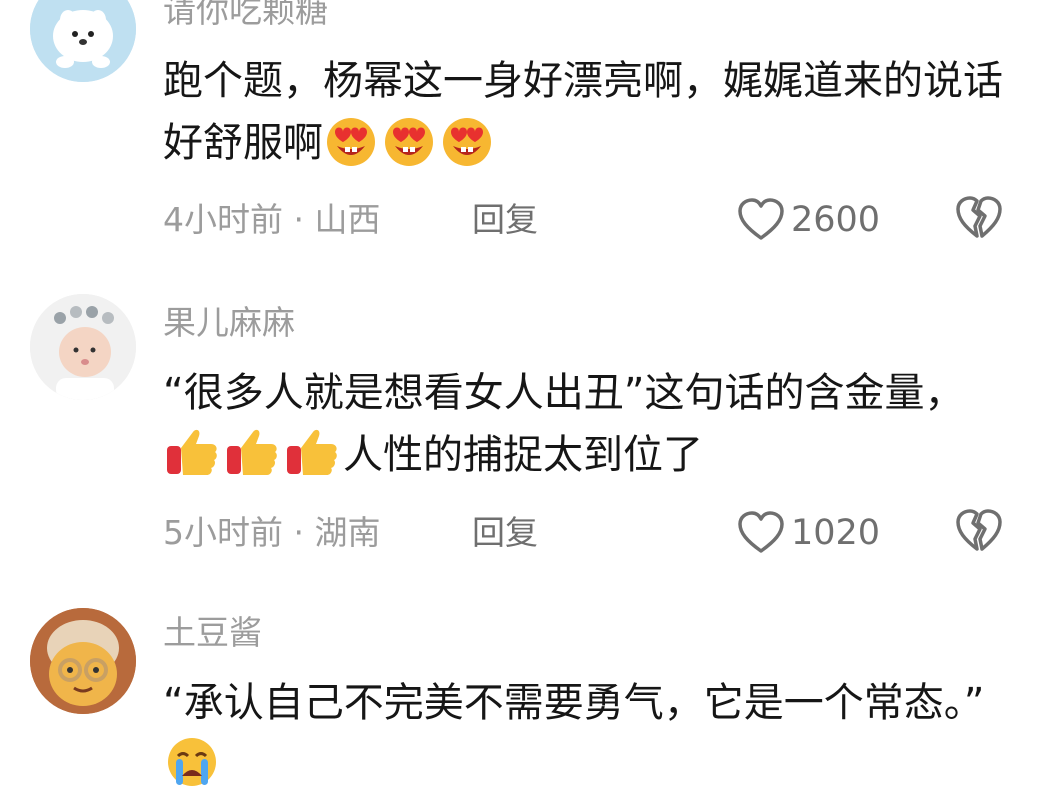  I want to click on like-count: 2600, so click(836, 220).